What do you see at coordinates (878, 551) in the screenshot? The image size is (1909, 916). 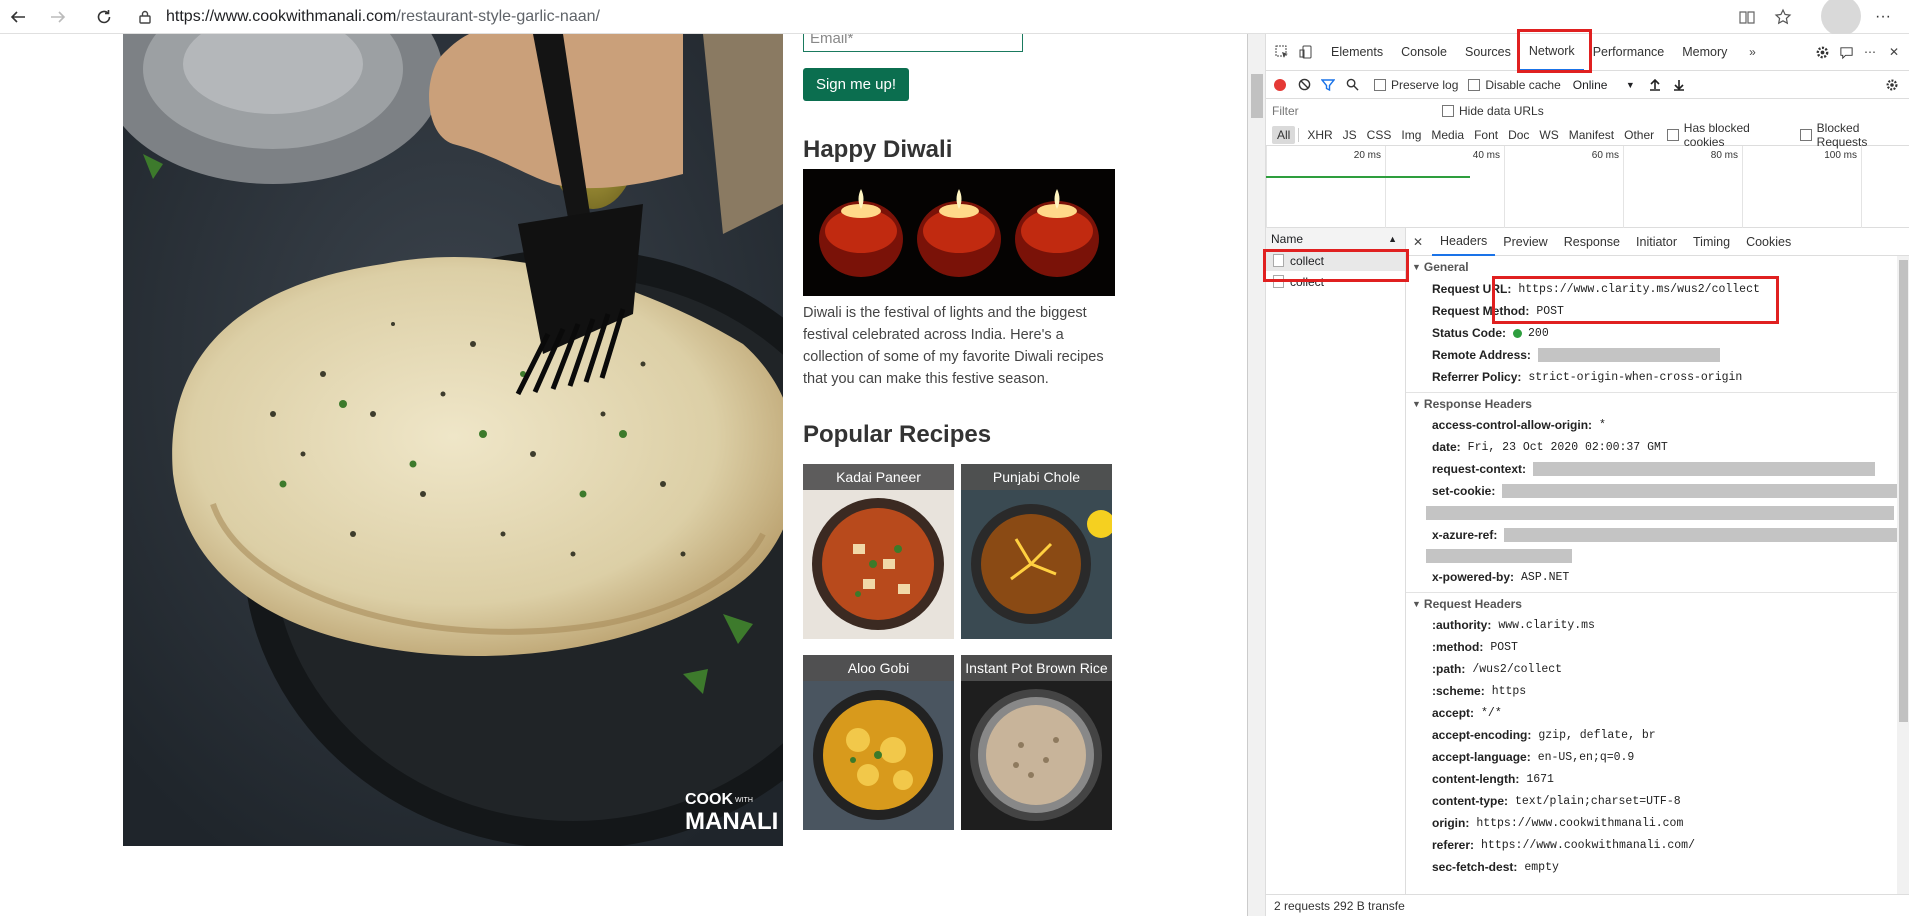 I see `recipe-card-kadai-paneer: Kadai Paneer` at bounding box center [878, 551].